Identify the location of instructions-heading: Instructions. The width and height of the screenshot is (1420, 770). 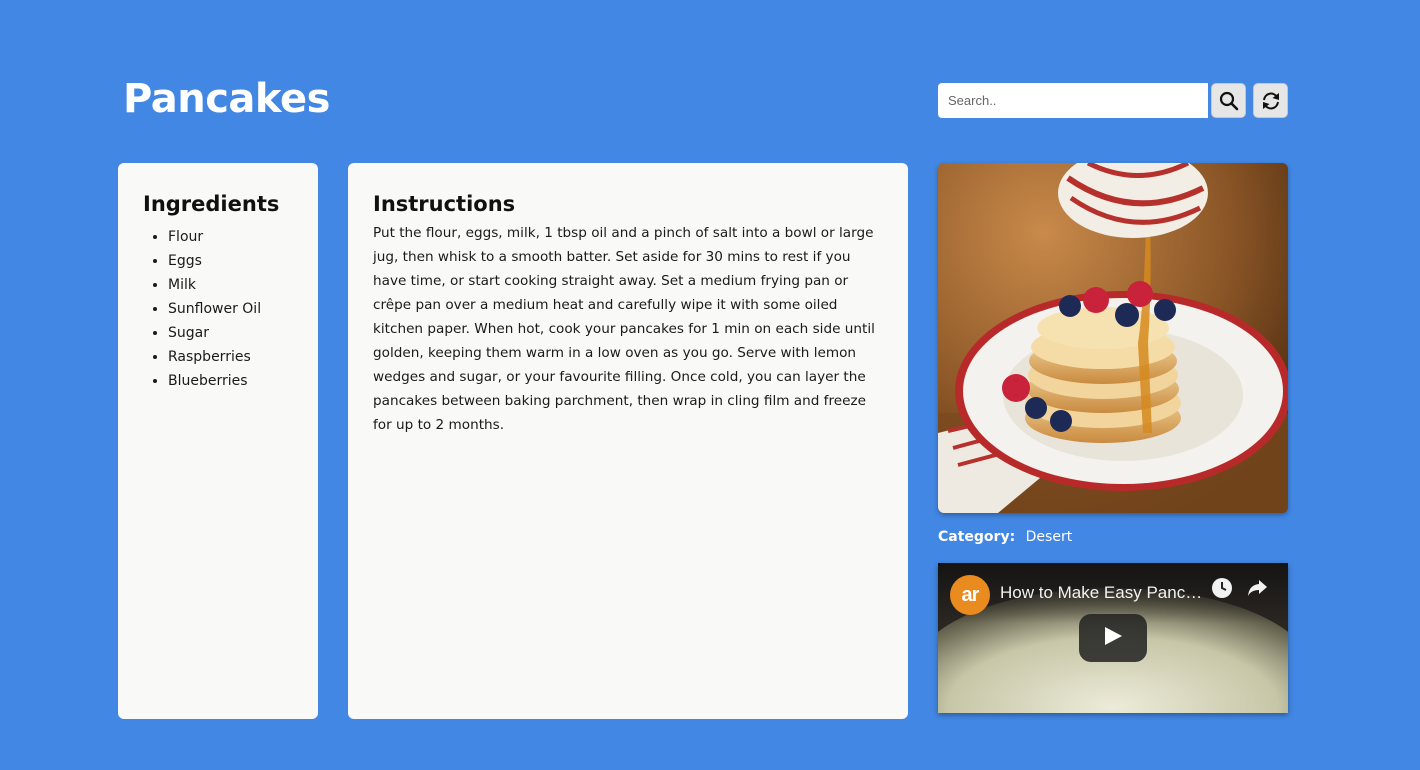
(444, 204).